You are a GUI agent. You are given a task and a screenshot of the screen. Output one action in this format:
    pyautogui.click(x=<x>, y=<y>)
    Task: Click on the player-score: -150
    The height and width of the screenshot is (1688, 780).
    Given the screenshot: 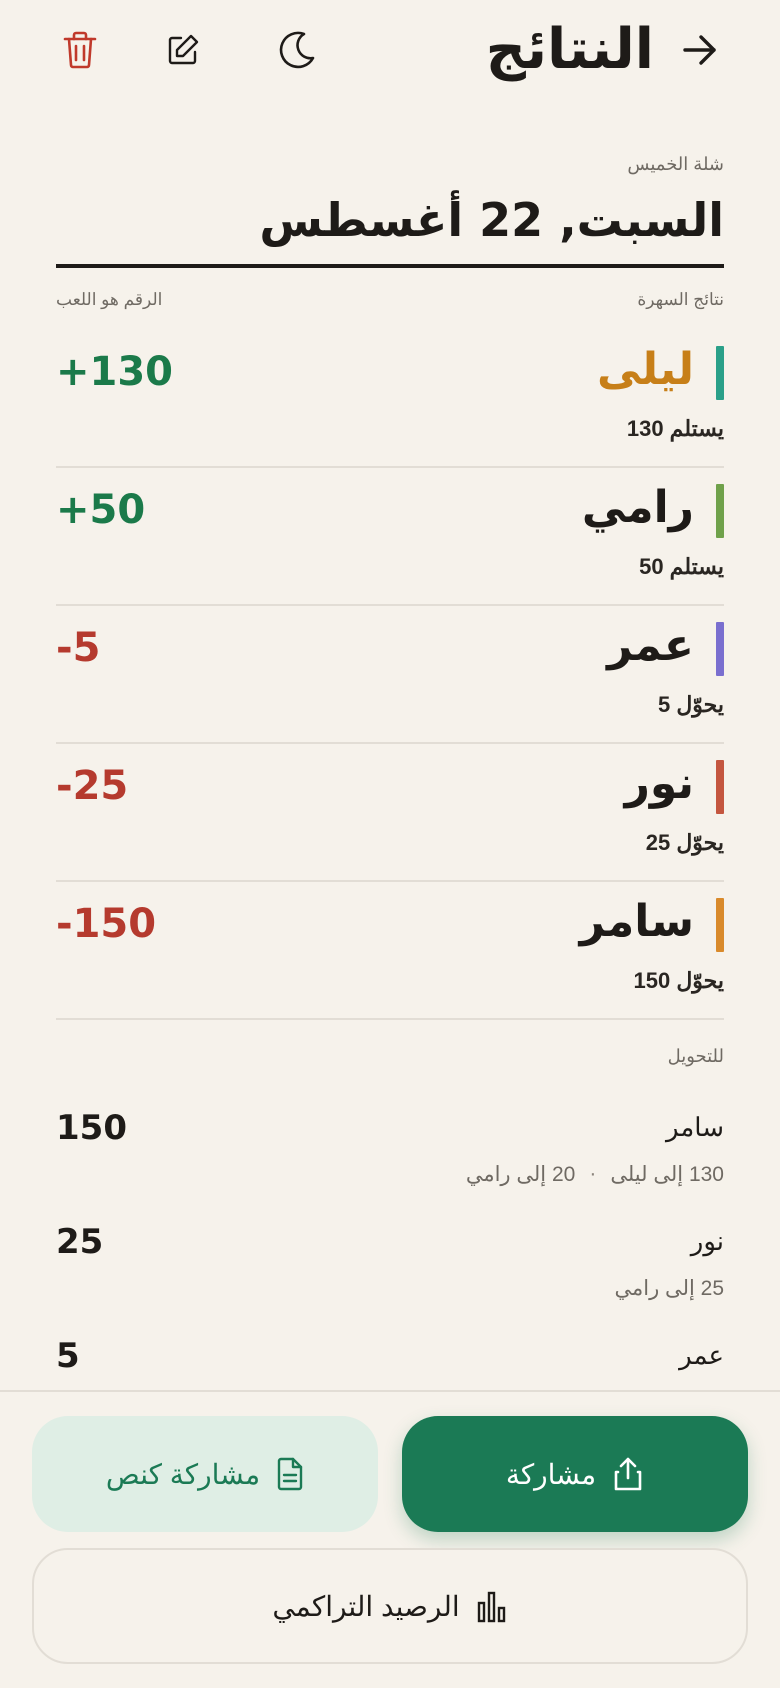 What is the action you would take?
    pyautogui.click(x=106, y=924)
    